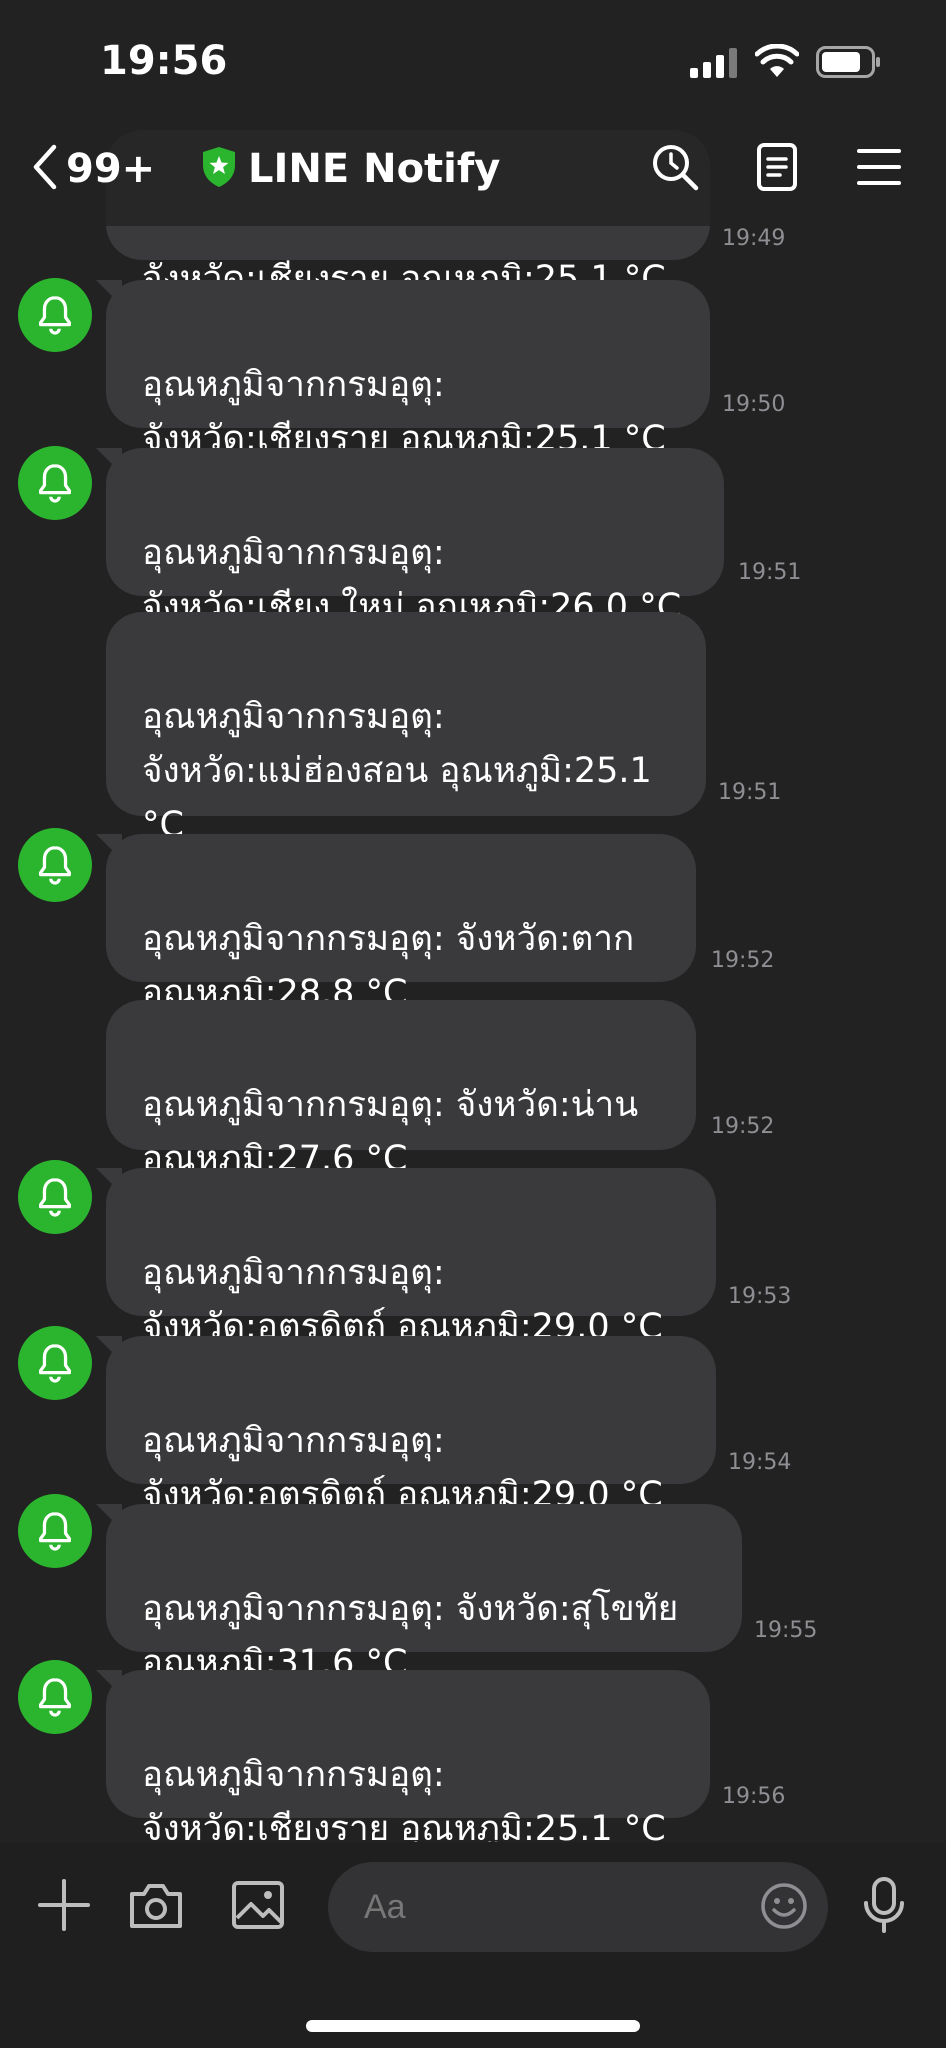 The width and height of the screenshot is (946, 2048). Describe the element at coordinates (473, 56) in the screenshot. I see `status-bar: 19:56` at that location.